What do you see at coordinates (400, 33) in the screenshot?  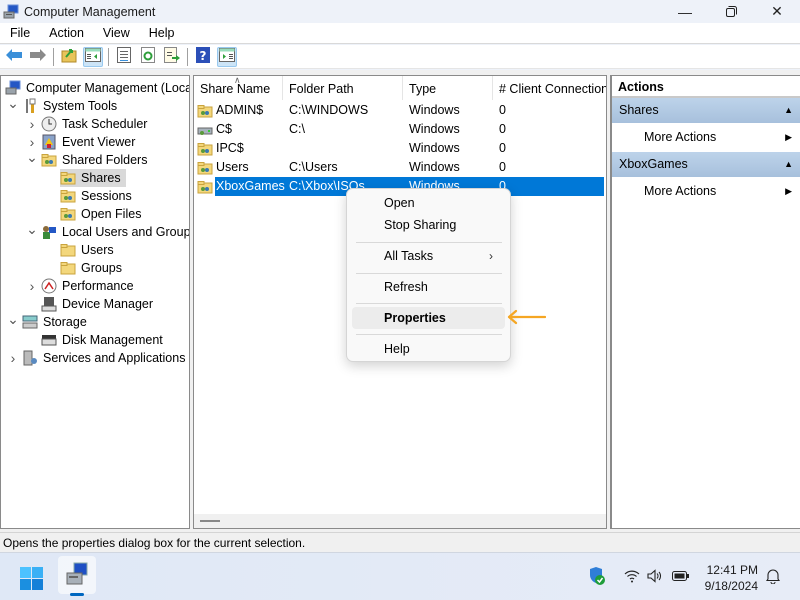 I see `menu-bar: File Action View Help` at bounding box center [400, 33].